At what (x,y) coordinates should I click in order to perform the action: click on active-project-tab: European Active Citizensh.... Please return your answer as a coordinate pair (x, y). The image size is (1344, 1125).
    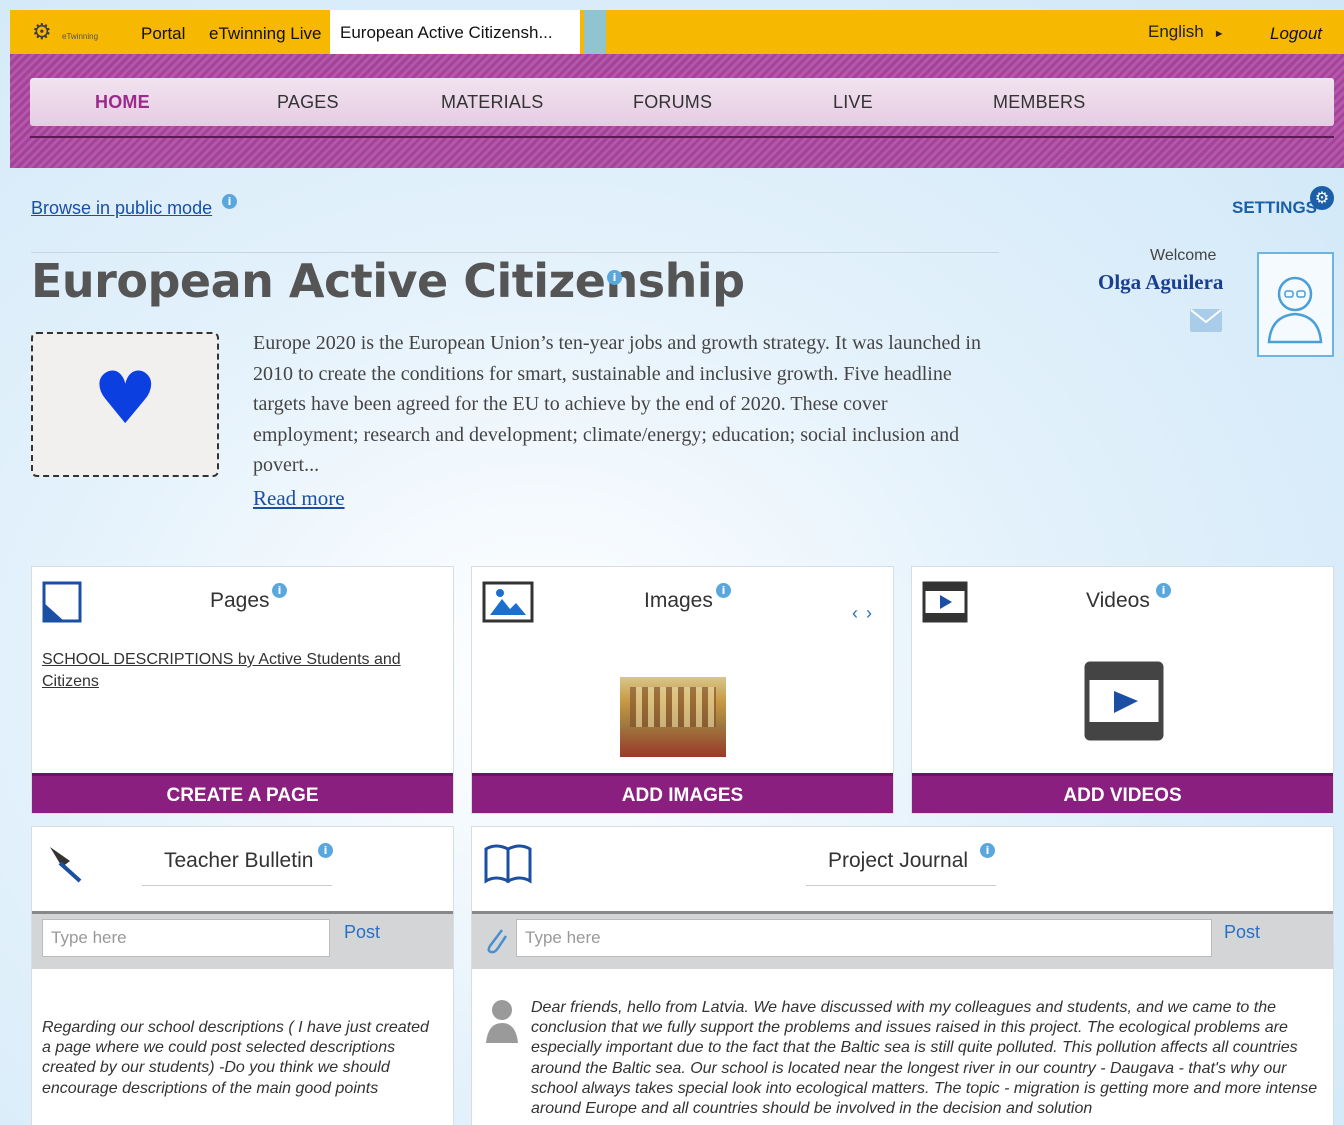
    Looking at the image, I should click on (455, 32).